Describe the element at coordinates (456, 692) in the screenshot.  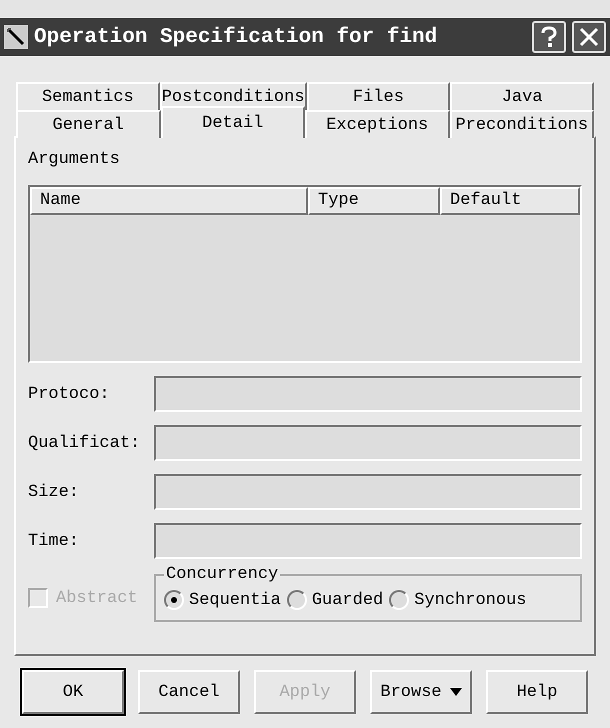
I see `caret-icon` at that location.